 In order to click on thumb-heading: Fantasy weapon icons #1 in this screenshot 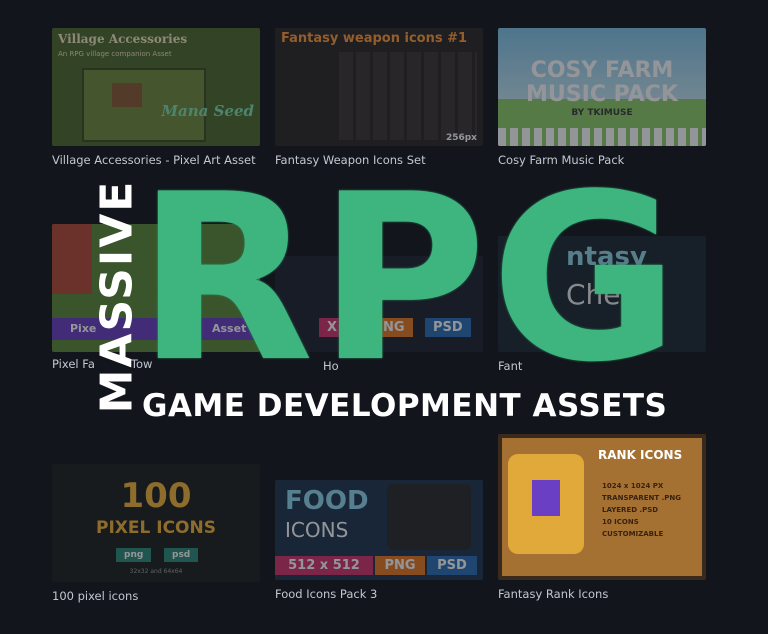, I will do `click(374, 38)`.